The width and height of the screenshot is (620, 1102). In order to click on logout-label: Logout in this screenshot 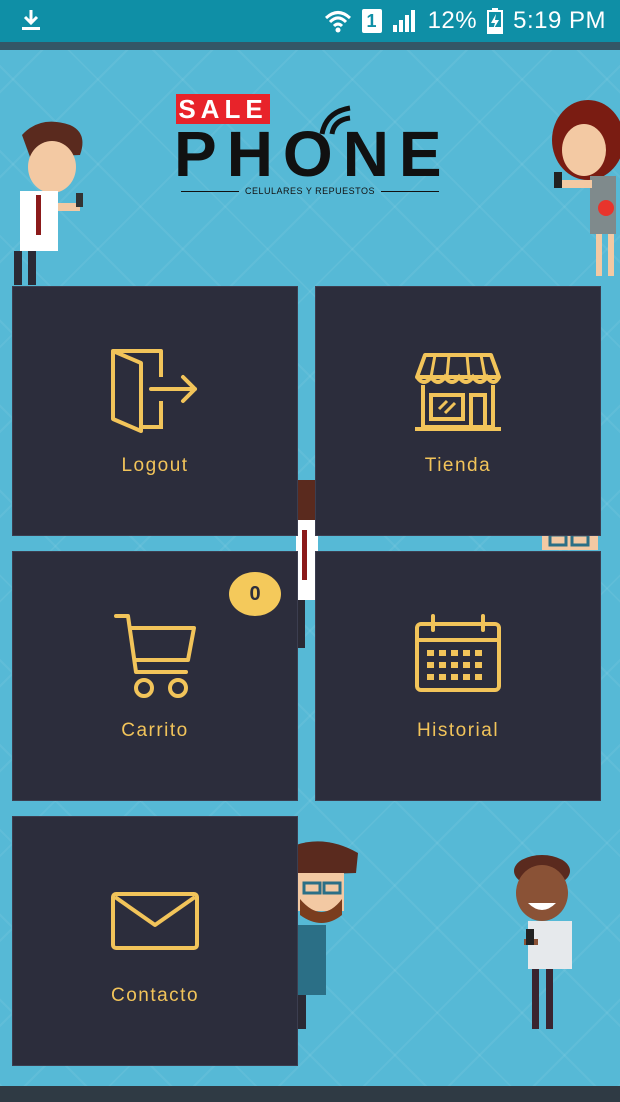, I will do `click(155, 465)`.